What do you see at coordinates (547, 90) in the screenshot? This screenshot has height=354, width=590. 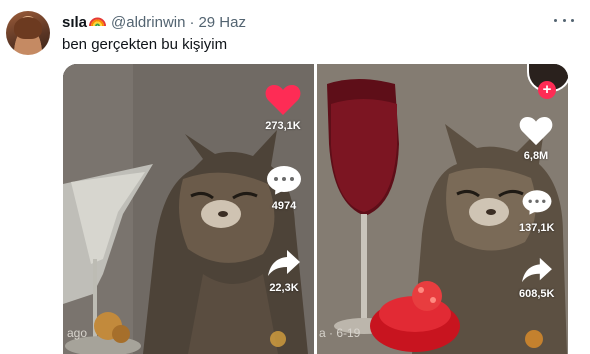 I see `follow-plus-icon: +` at bounding box center [547, 90].